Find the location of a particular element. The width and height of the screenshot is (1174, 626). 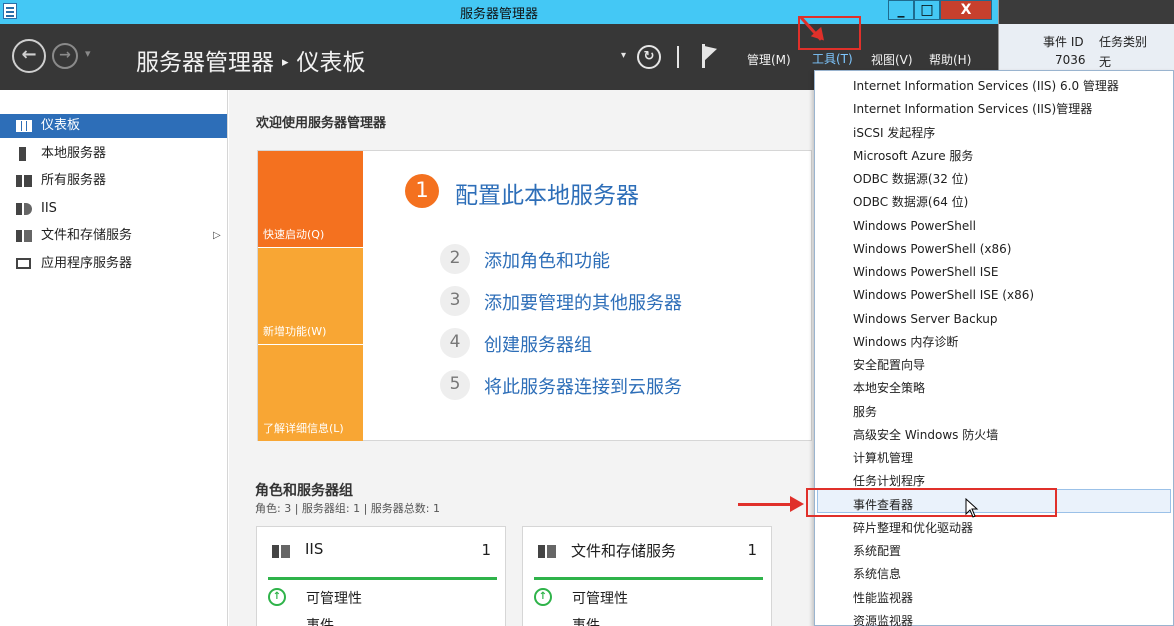

step-number: 2 is located at coordinates (455, 259).